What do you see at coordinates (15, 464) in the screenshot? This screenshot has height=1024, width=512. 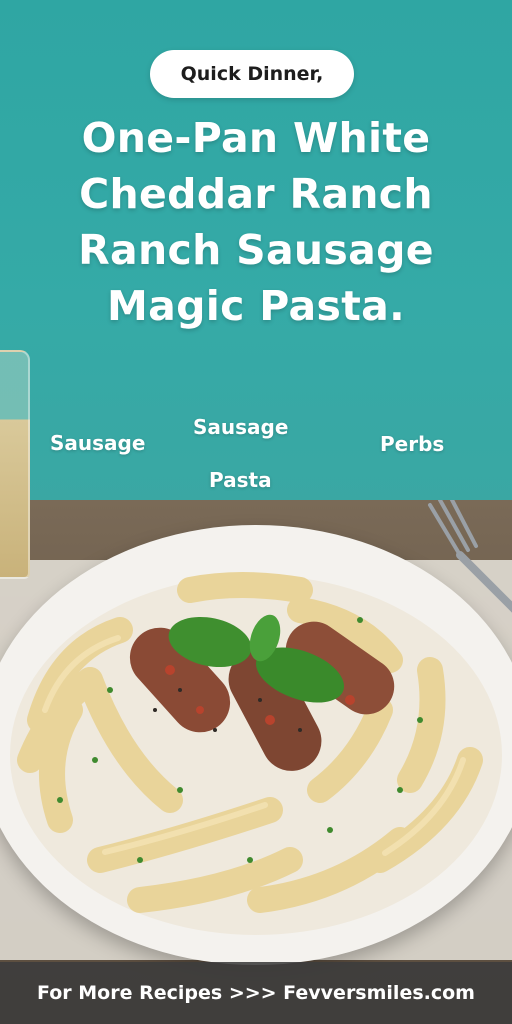 I see `dressing-bottle` at bounding box center [15, 464].